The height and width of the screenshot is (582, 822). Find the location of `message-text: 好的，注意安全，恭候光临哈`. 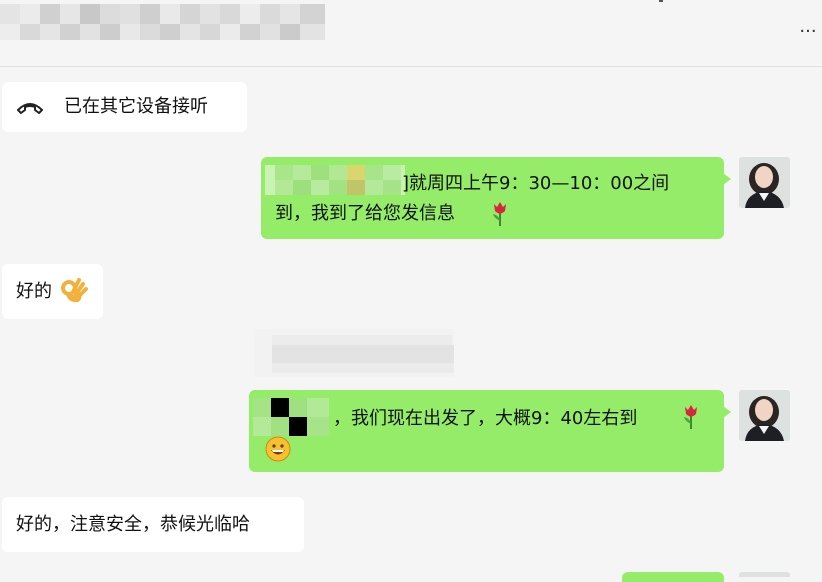

message-text: 好的，注意安全，恭候光临哈 is located at coordinates (133, 524).